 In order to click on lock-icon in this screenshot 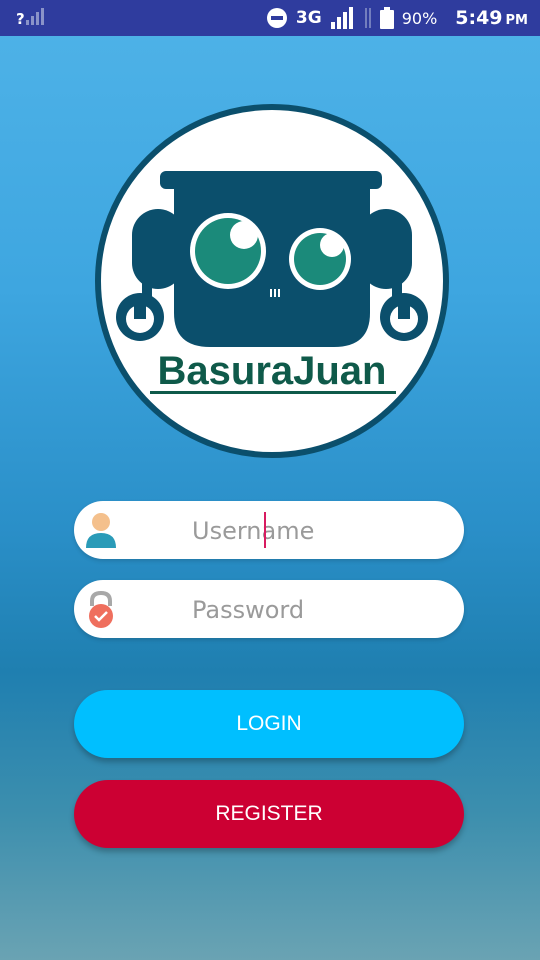, I will do `click(101, 609)`.